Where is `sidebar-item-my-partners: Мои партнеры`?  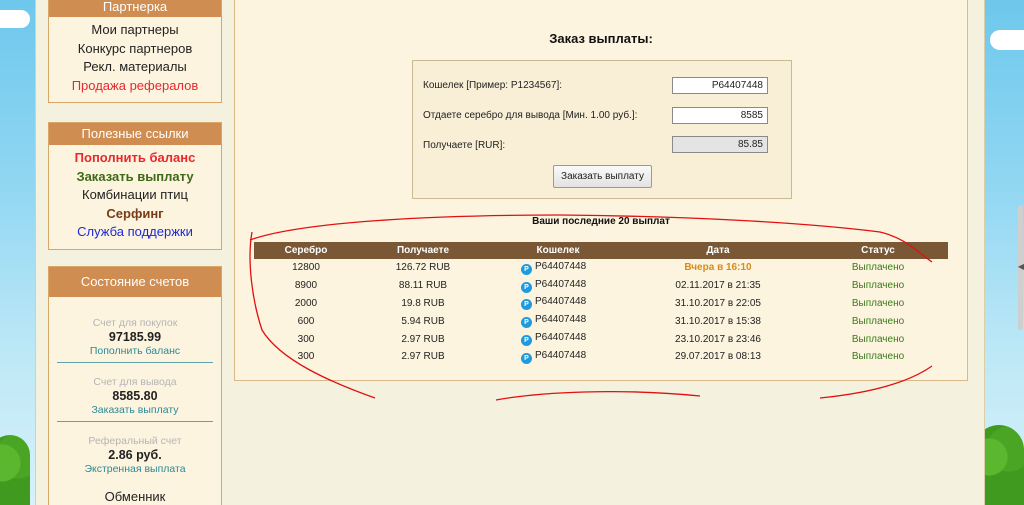
sidebar-item-my-partners: Мои партнеры is located at coordinates (135, 30).